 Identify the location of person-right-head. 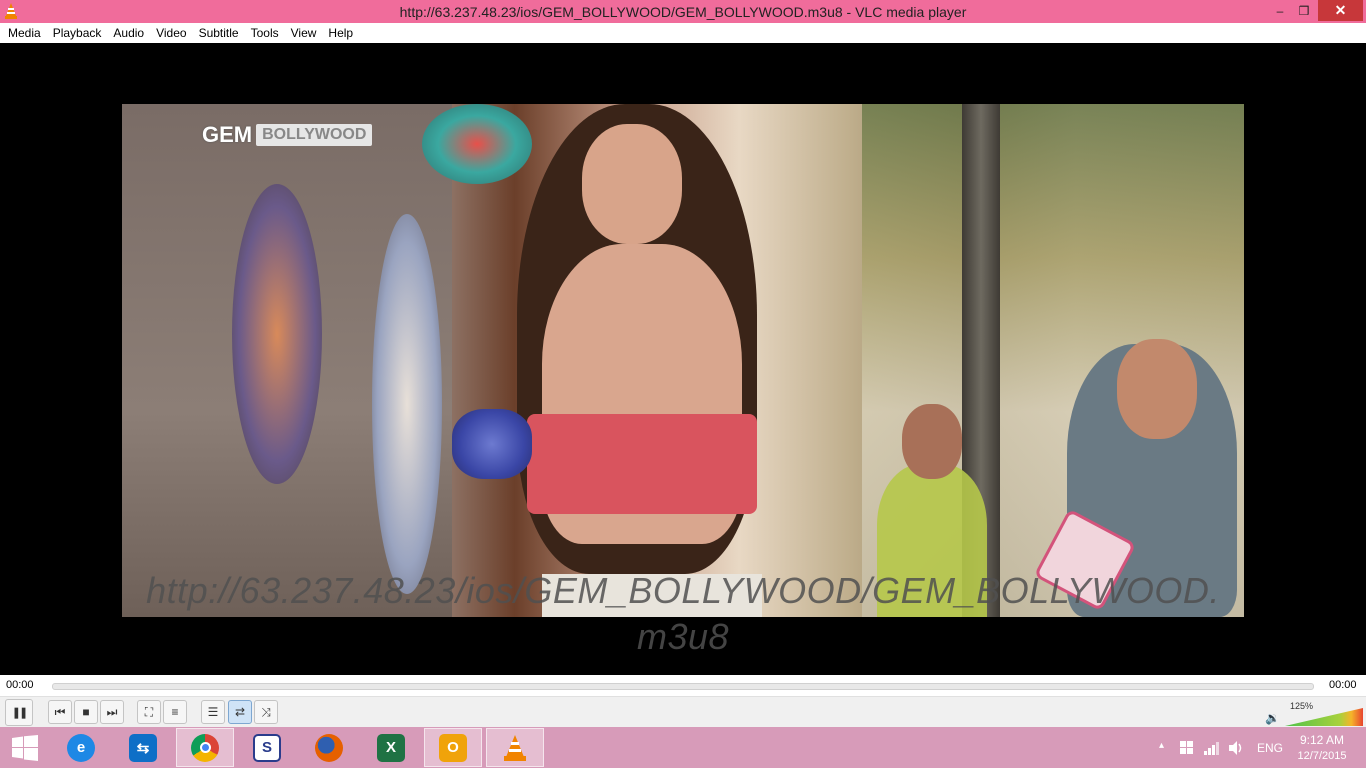
(1157, 389).